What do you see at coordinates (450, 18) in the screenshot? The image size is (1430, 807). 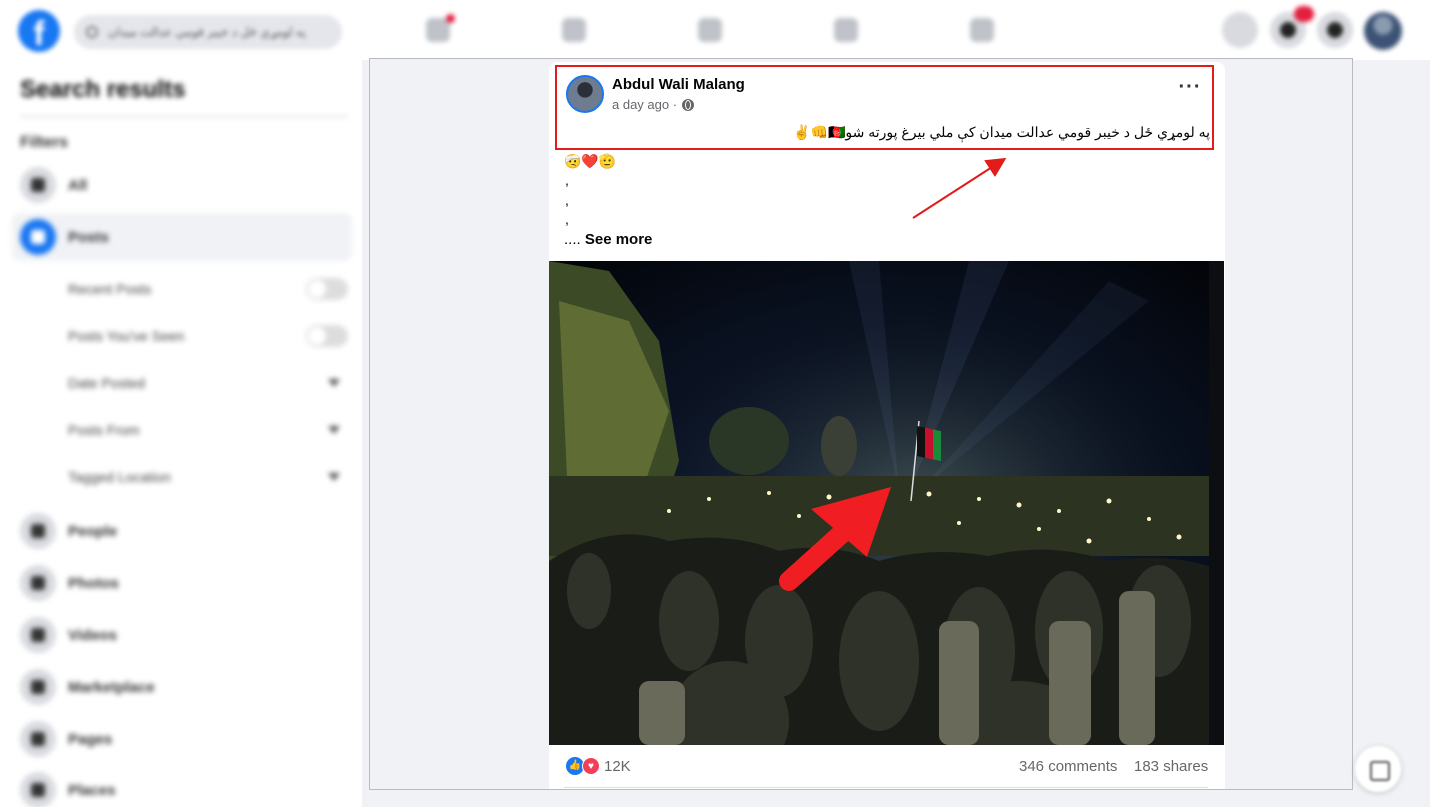 I see `notification-dot-icon` at bounding box center [450, 18].